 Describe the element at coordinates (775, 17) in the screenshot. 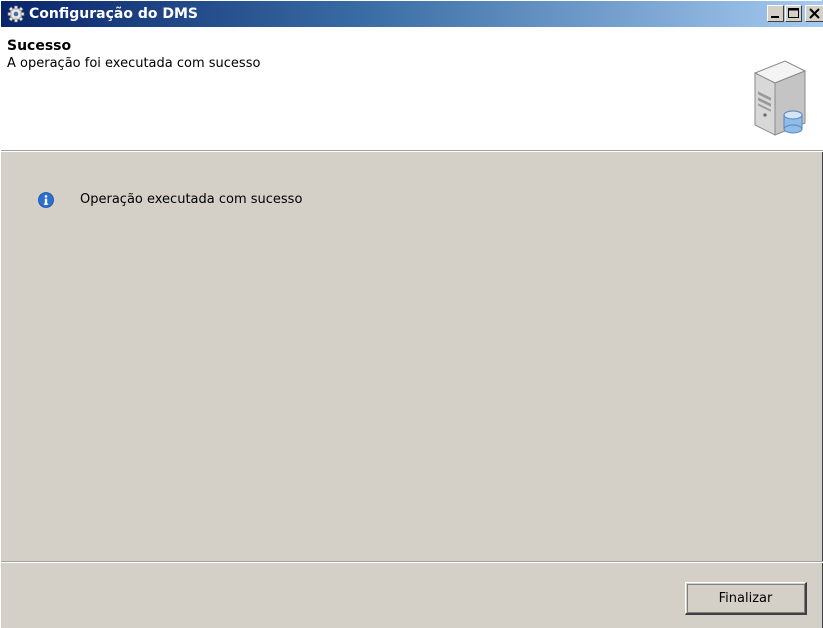

I see `minimize-icon` at that location.